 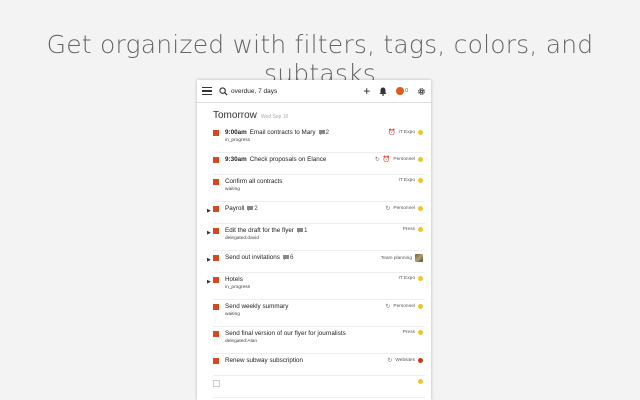 What do you see at coordinates (316, 213) in the screenshot?
I see `task-row: ▶ Payroll 2 ↻ Personnel` at bounding box center [316, 213].